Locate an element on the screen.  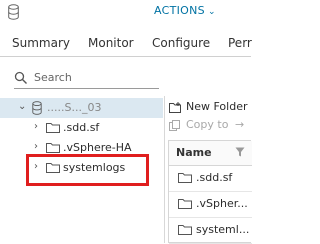
column-header-name: Name is located at coordinates (194, 152).